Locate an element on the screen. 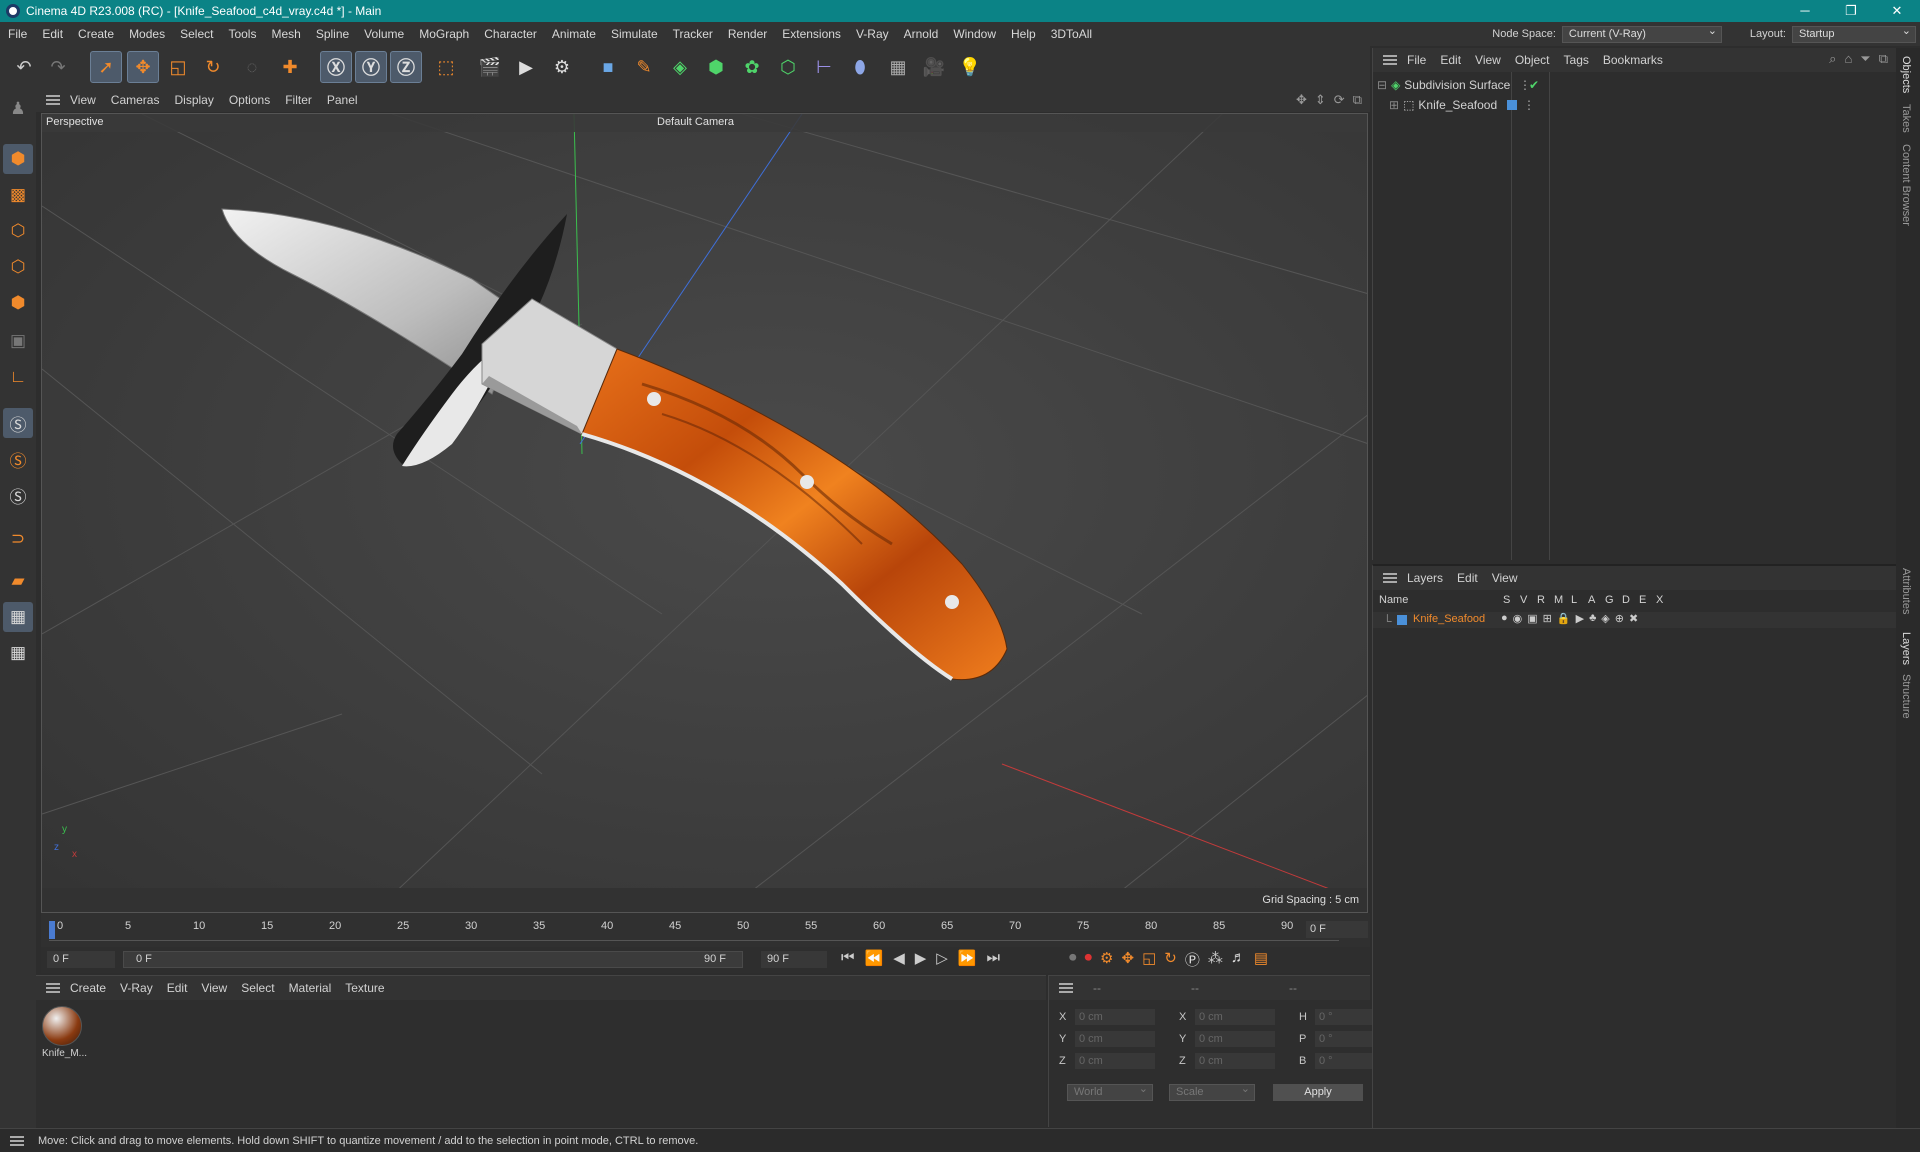 The height and width of the screenshot is (1152, 1920). tab-objects: Objects is located at coordinates (1906, 74).